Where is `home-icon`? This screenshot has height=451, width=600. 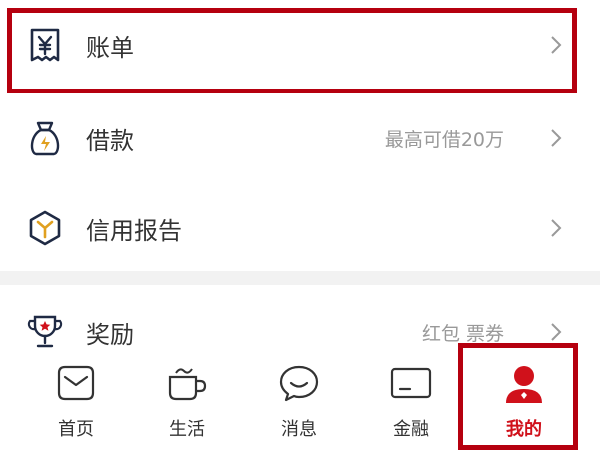 home-icon is located at coordinates (76, 383).